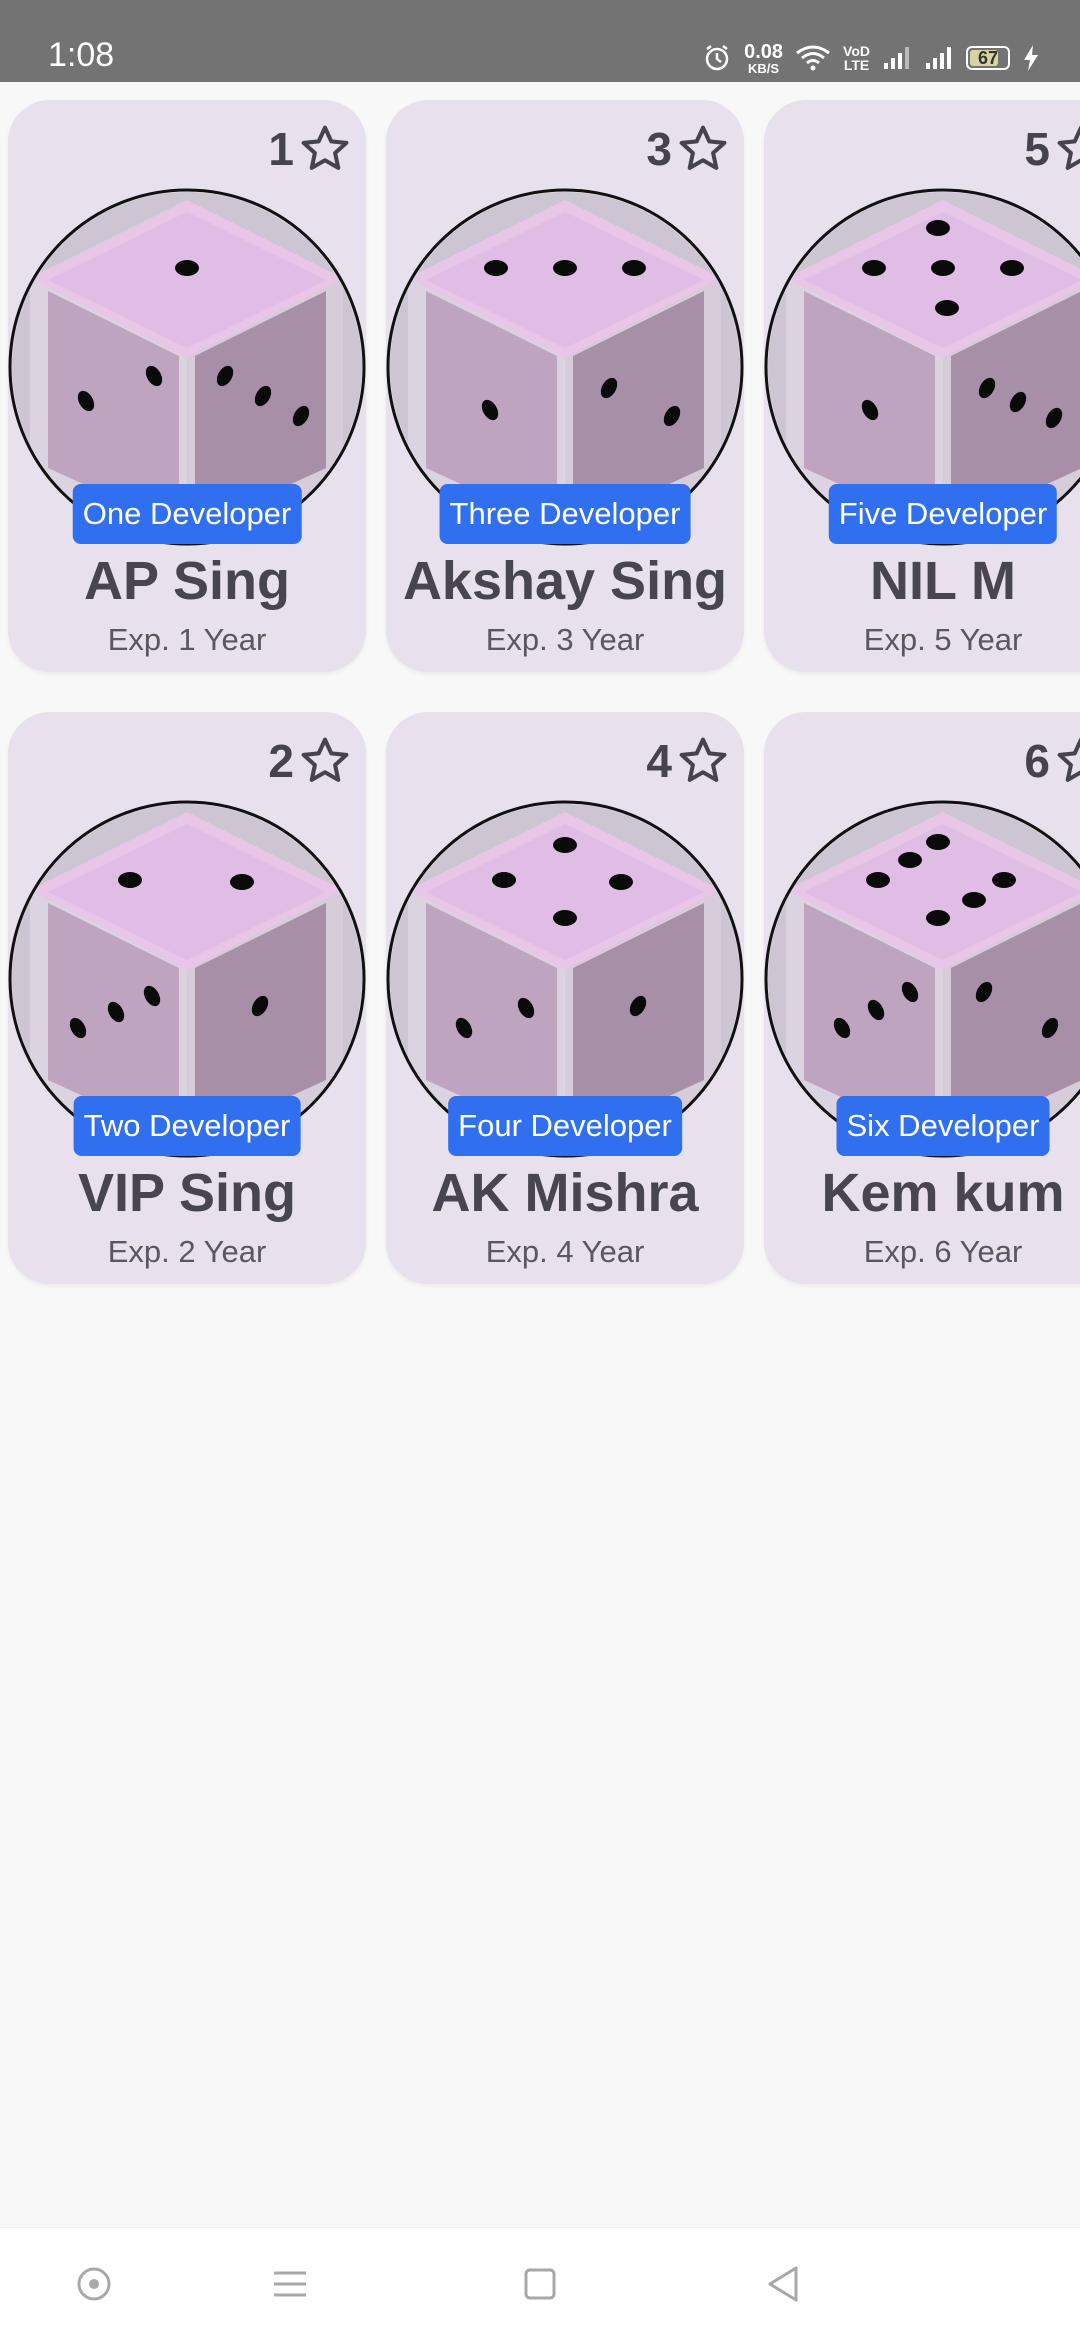  I want to click on network-speed-unit: KB/S, so click(764, 68).